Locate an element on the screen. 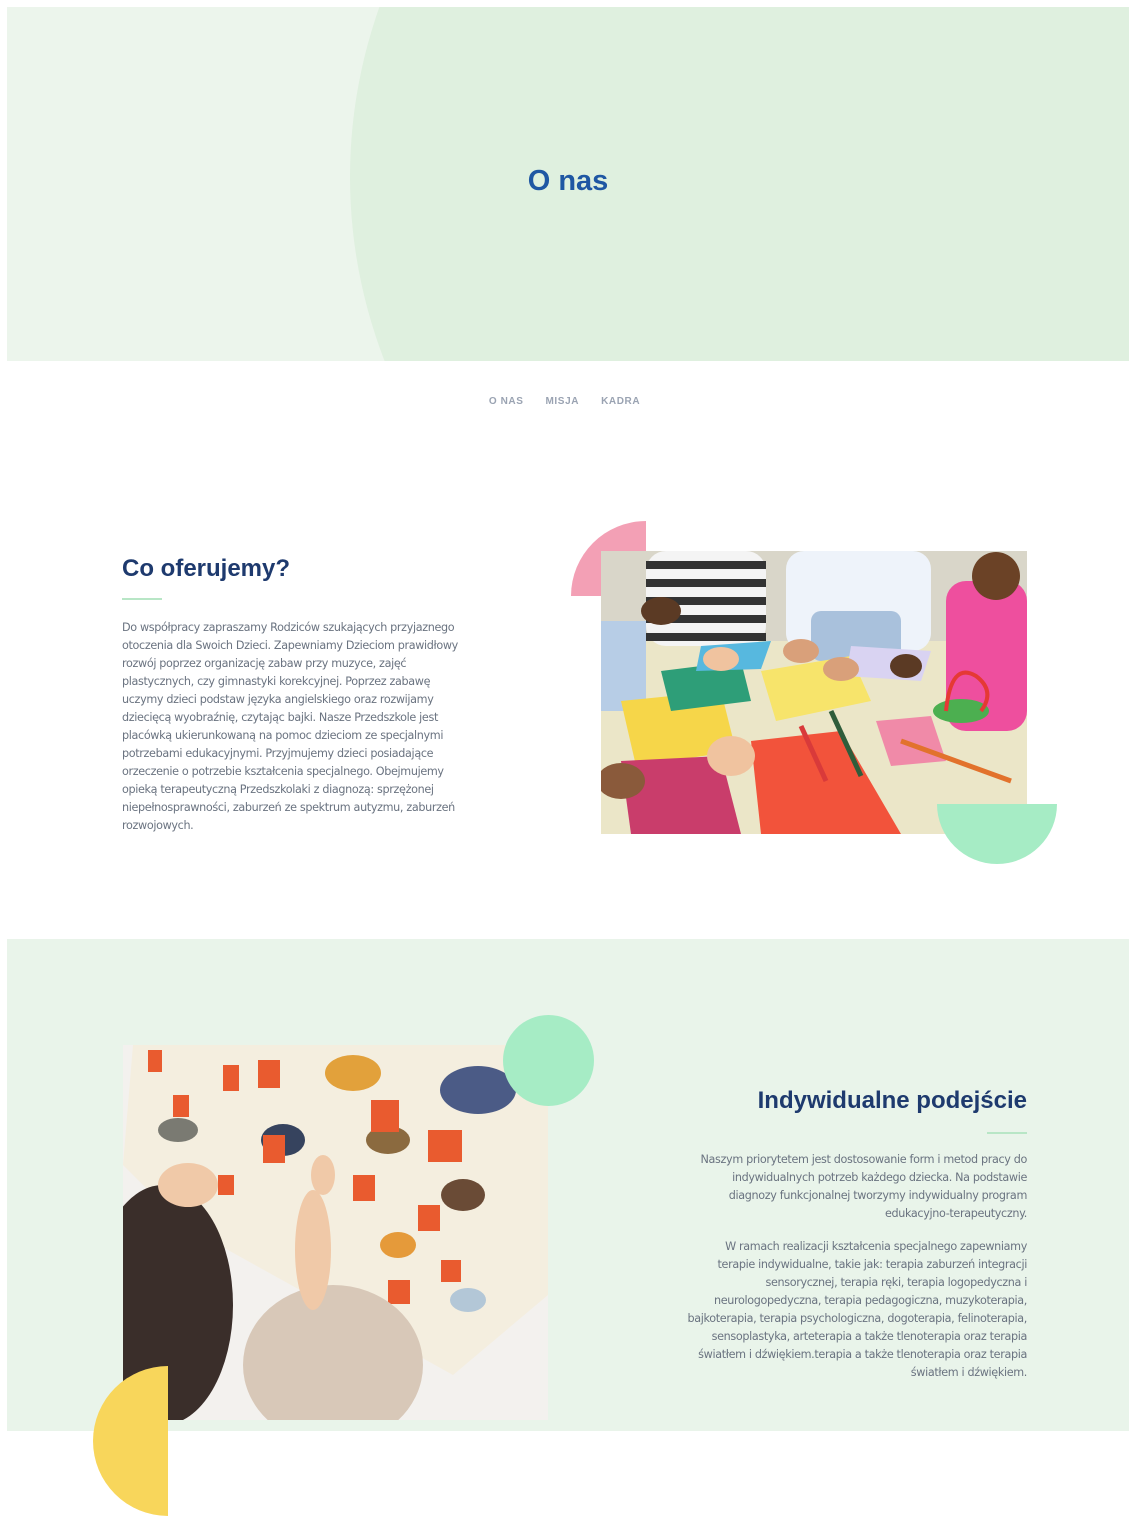 The height and width of the screenshot is (1516, 1129). offer-heading-divider is located at coordinates (142, 599).